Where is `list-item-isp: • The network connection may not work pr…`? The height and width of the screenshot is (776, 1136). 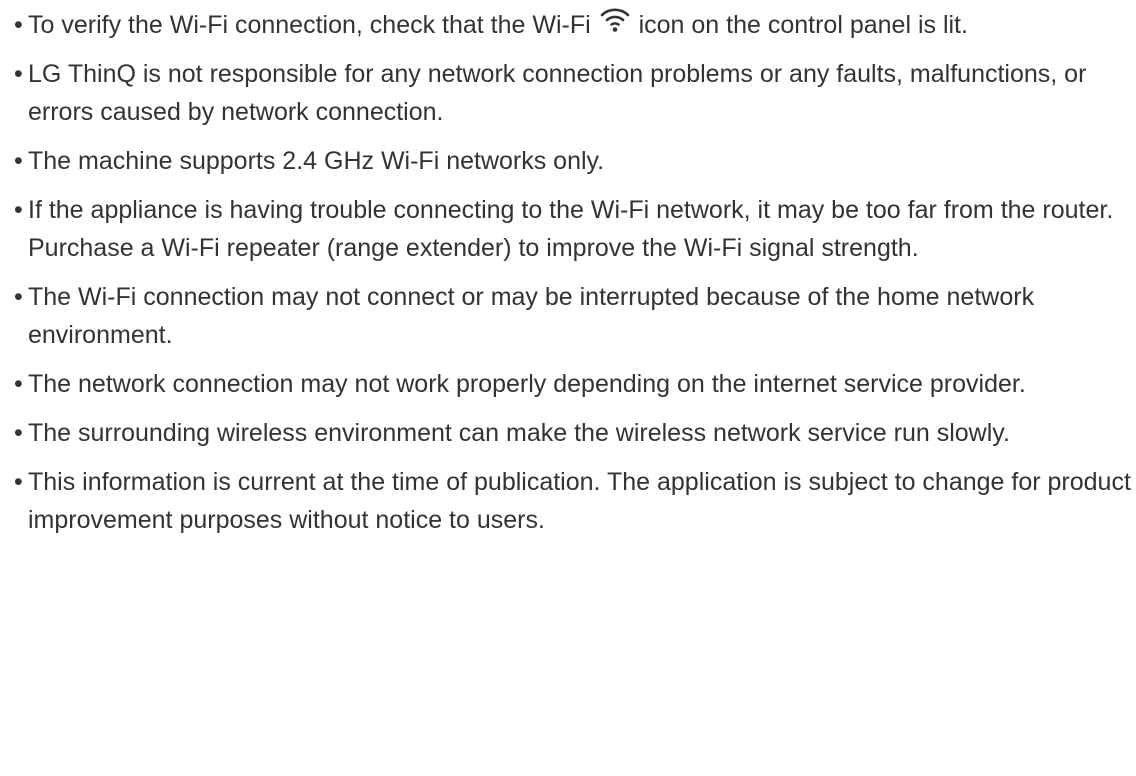 list-item-isp: • The network connection may not work pr… is located at coordinates (573, 384).